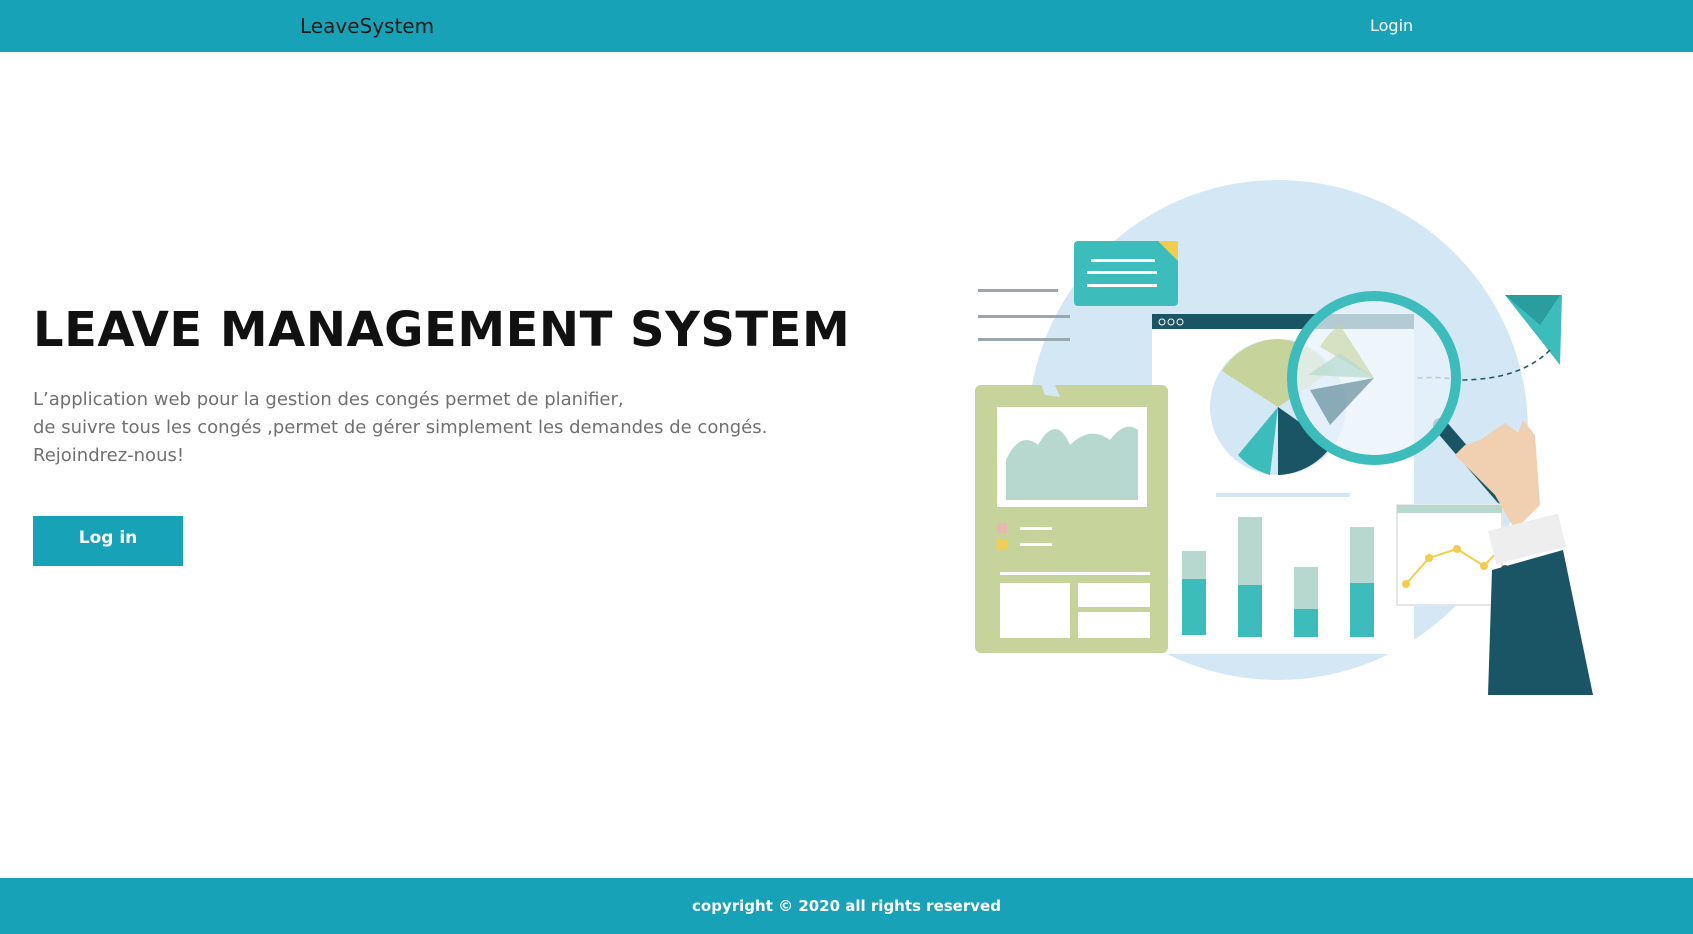 The image size is (1693, 934). Describe the element at coordinates (442, 330) in the screenshot. I see `page-title: LEAVE MANAGEMENT SYSTEM` at that location.